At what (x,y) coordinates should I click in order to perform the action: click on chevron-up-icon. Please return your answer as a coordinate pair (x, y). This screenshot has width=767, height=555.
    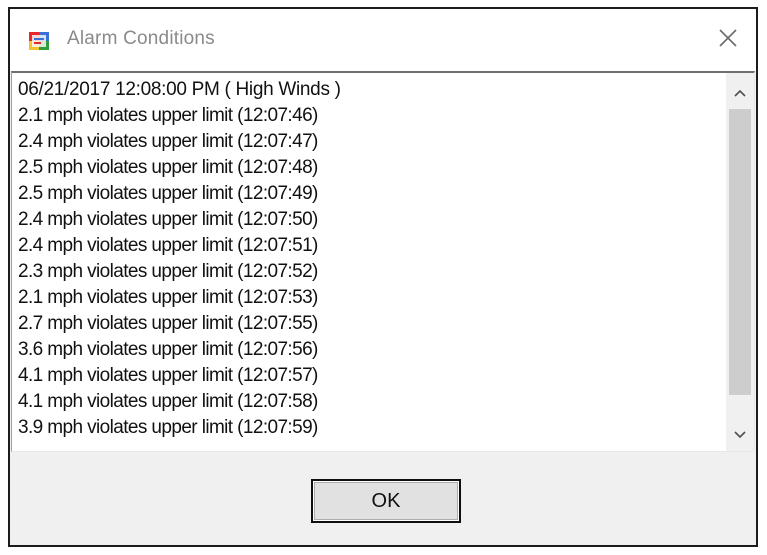
    Looking at the image, I should click on (740, 93).